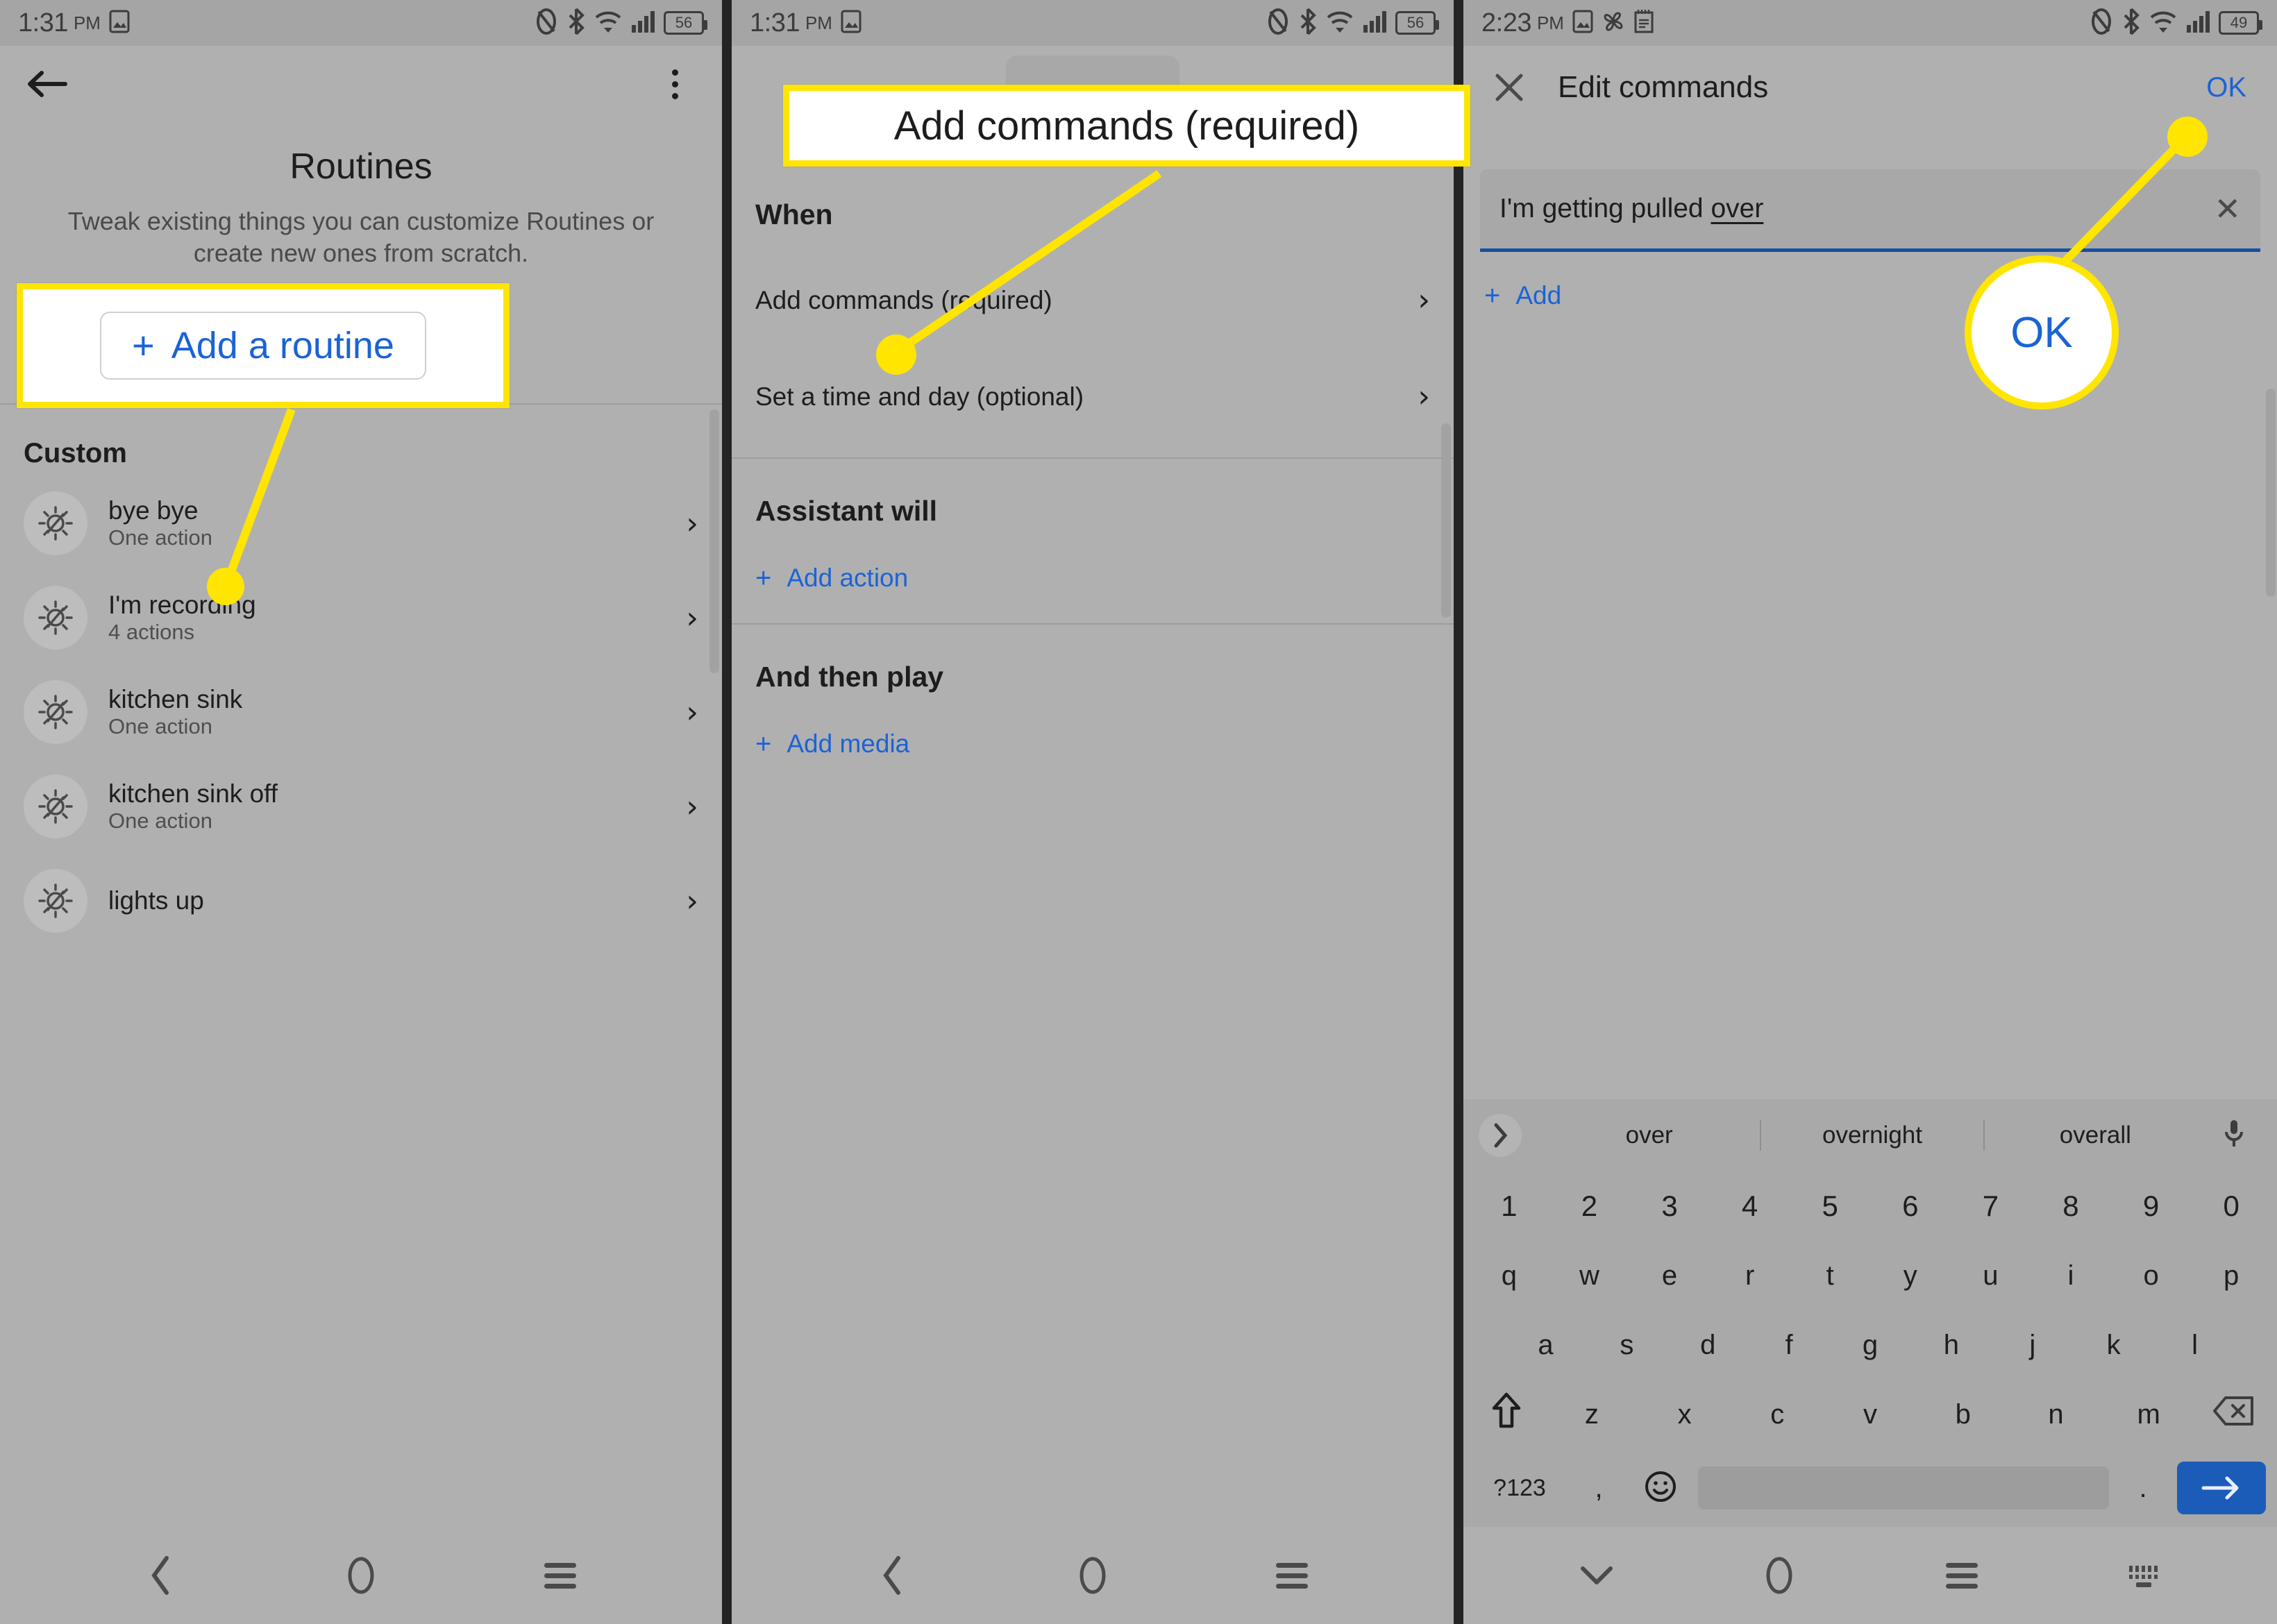 The height and width of the screenshot is (1624, 2277). I want to click on key-c: c, so click(1778, 1414).